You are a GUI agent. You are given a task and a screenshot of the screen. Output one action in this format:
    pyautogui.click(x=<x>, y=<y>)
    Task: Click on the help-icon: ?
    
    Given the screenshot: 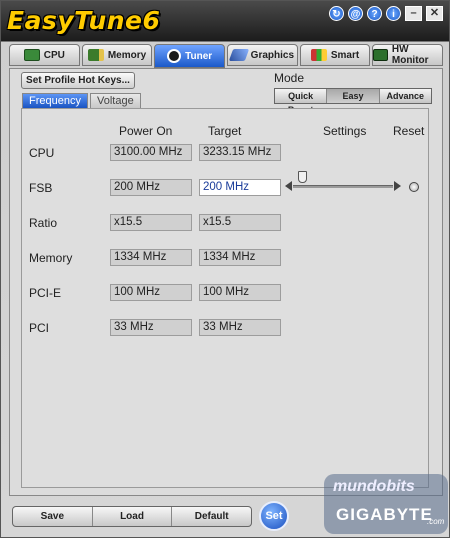 What is the action you would take?
    pyautogui.click(x=374, y=13)
    